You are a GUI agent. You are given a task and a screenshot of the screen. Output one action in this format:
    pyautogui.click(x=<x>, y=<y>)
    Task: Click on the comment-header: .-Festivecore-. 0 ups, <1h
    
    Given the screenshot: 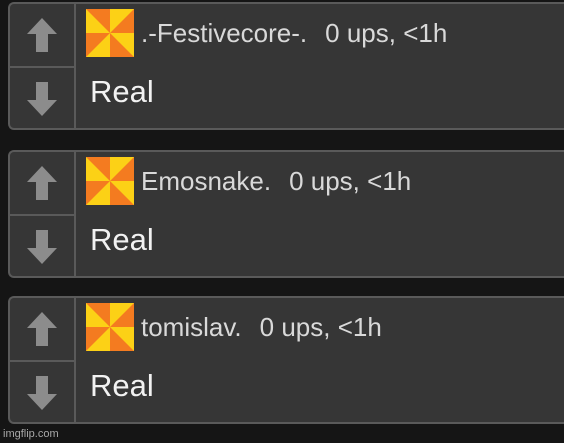 What is the action you would take?
    pyautogui.click(x=266, y=33)
    